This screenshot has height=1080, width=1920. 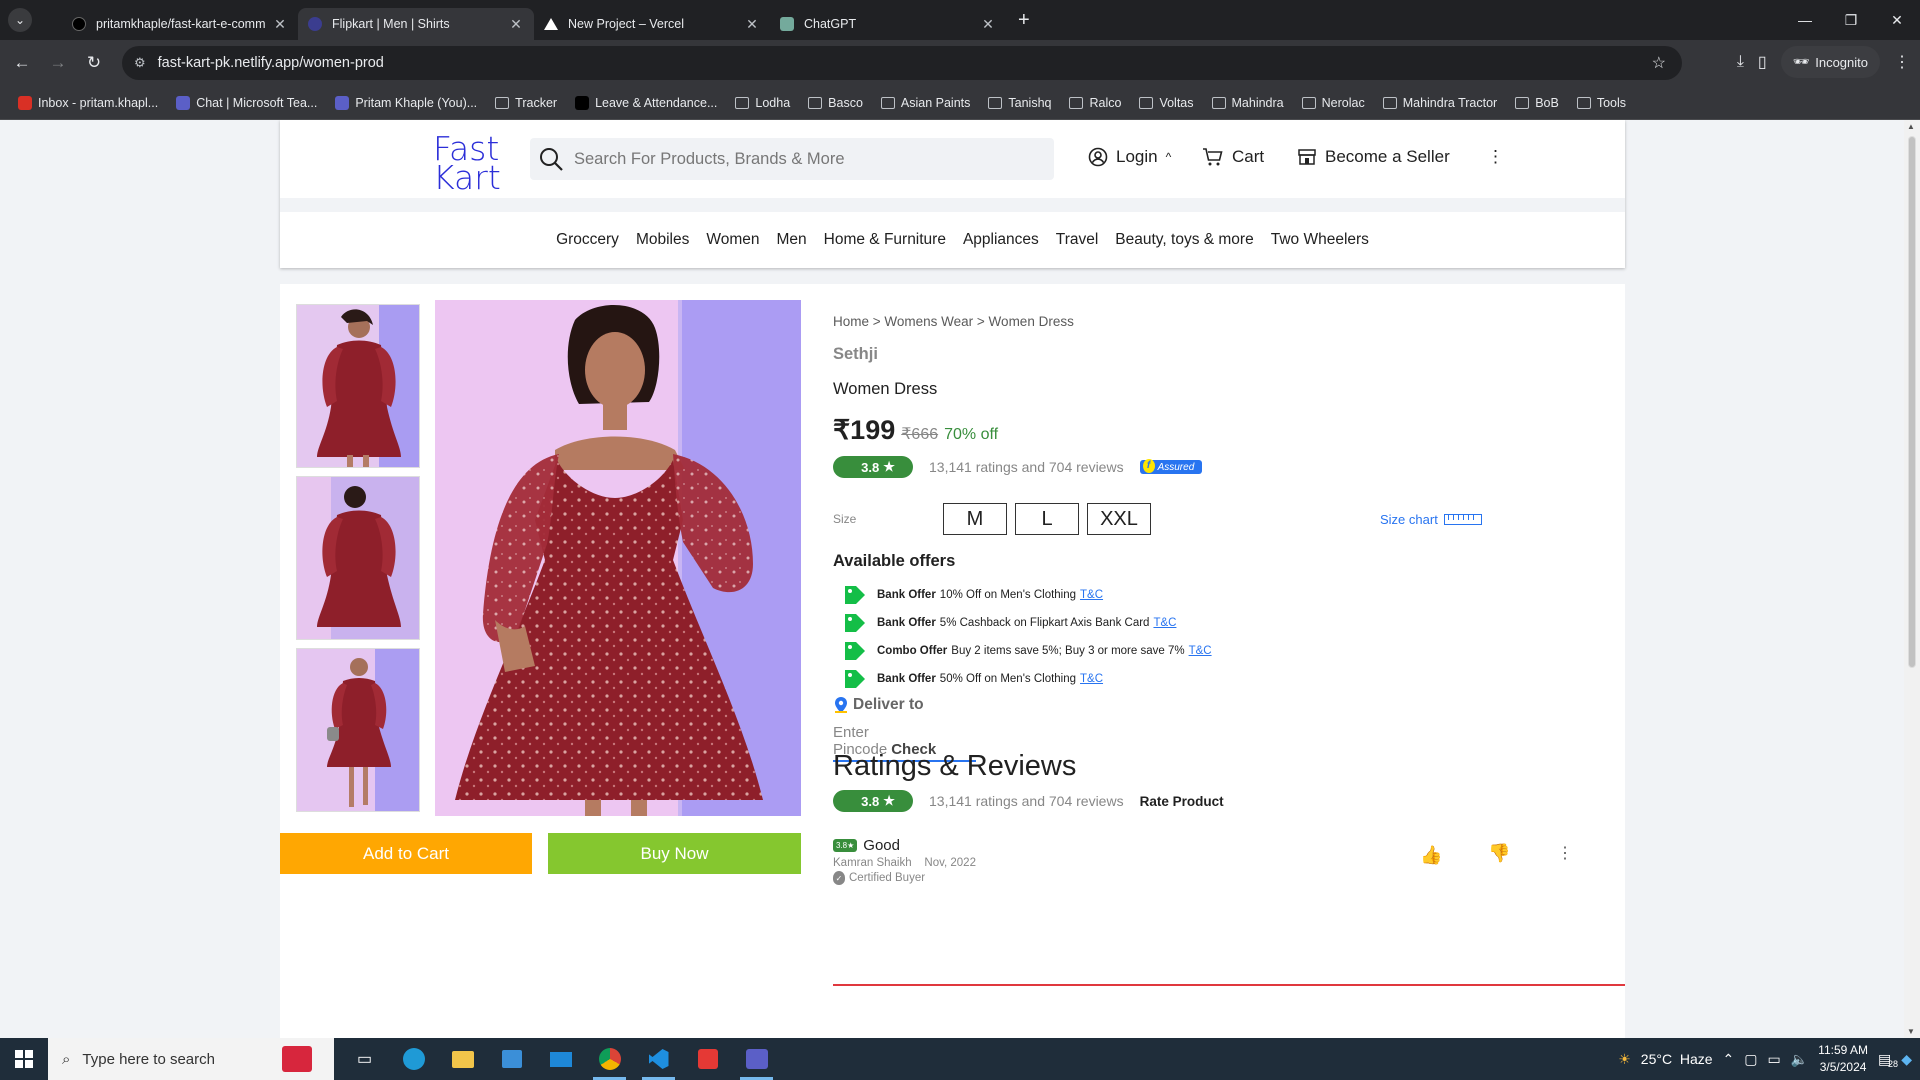 I want to click on category-link: Mobiles, so click(x=662, y=240).